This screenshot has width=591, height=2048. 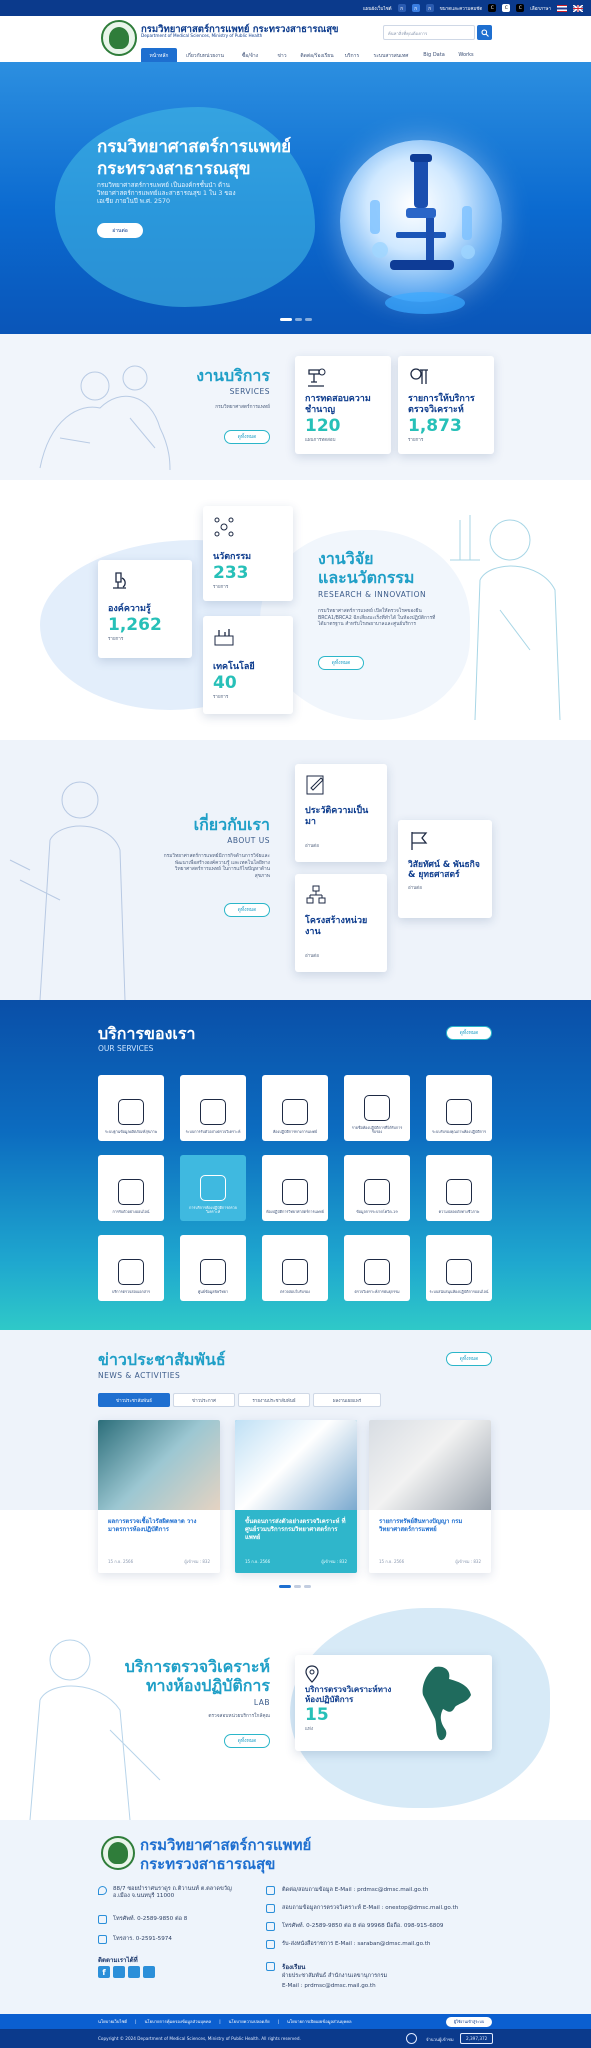 I want to click on service-tile: การบริการห้องปฏิบัติการตรวจวิเคราะห์, so click(x=213, y=1188).